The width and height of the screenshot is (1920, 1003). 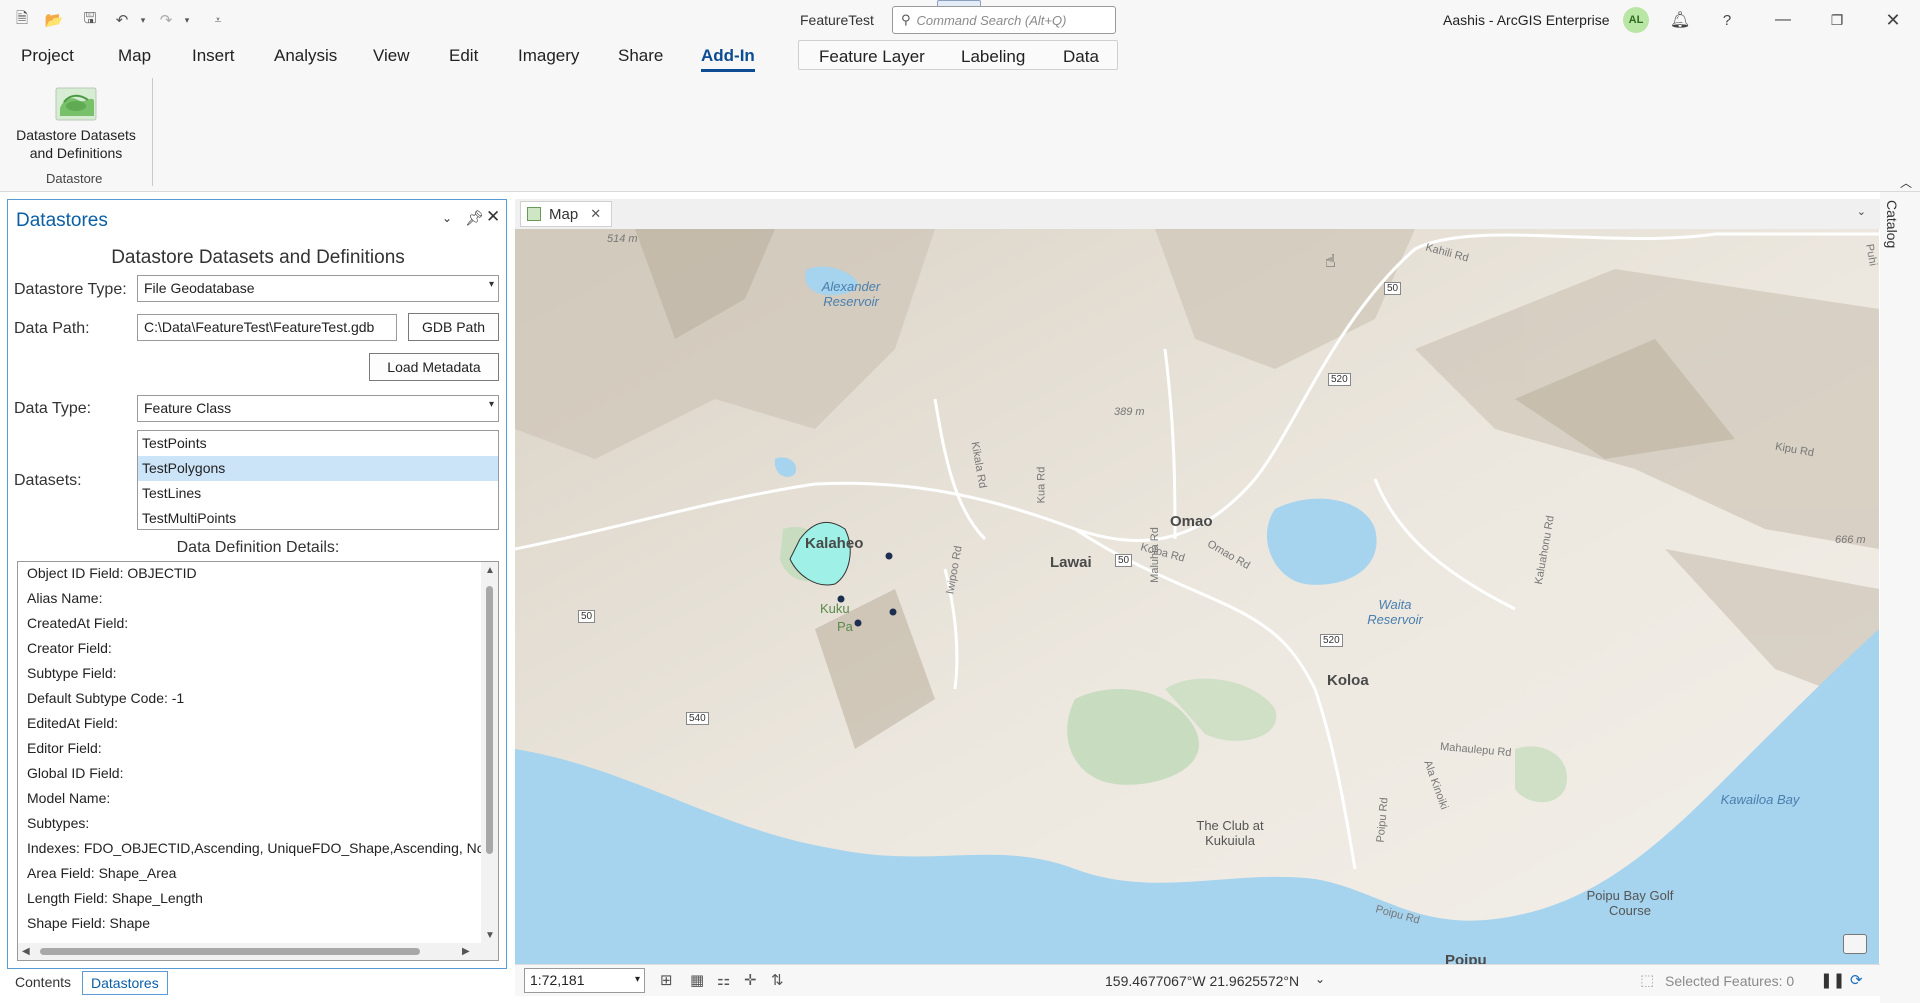 I want to click on details-label: Data Definition Details:, so click(x=258, y=547).